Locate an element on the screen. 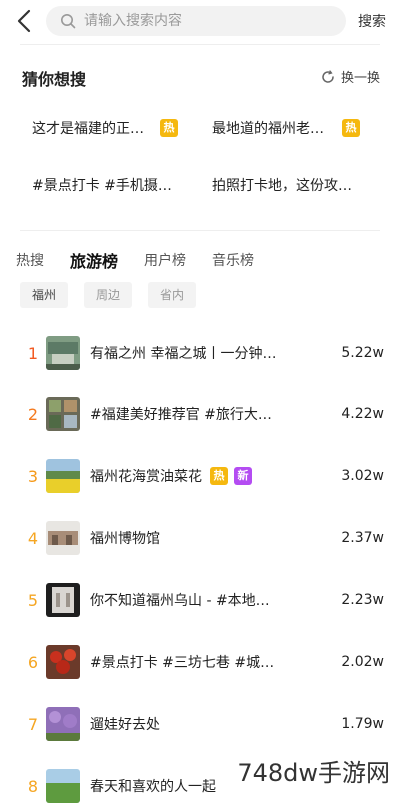 This screenshot has width=400, height=806. chevron-left-icon is located at coordinates (24, 21).